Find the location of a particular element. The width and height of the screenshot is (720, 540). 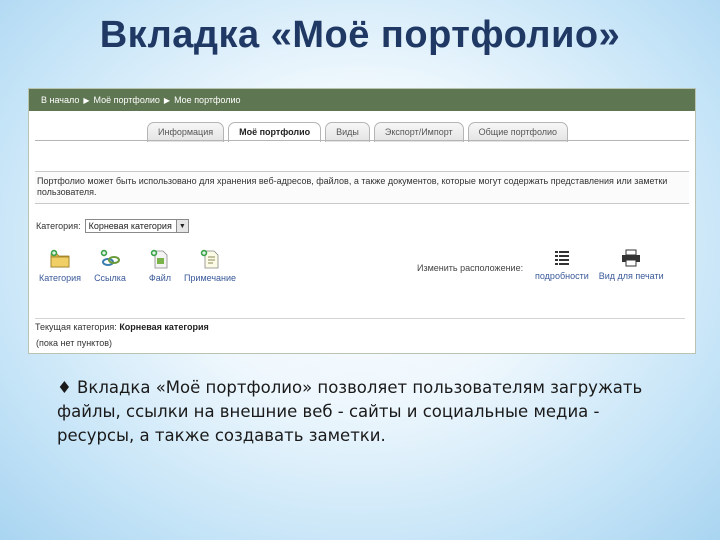

add-category-label: Категория is located at coordinates (60, 278).